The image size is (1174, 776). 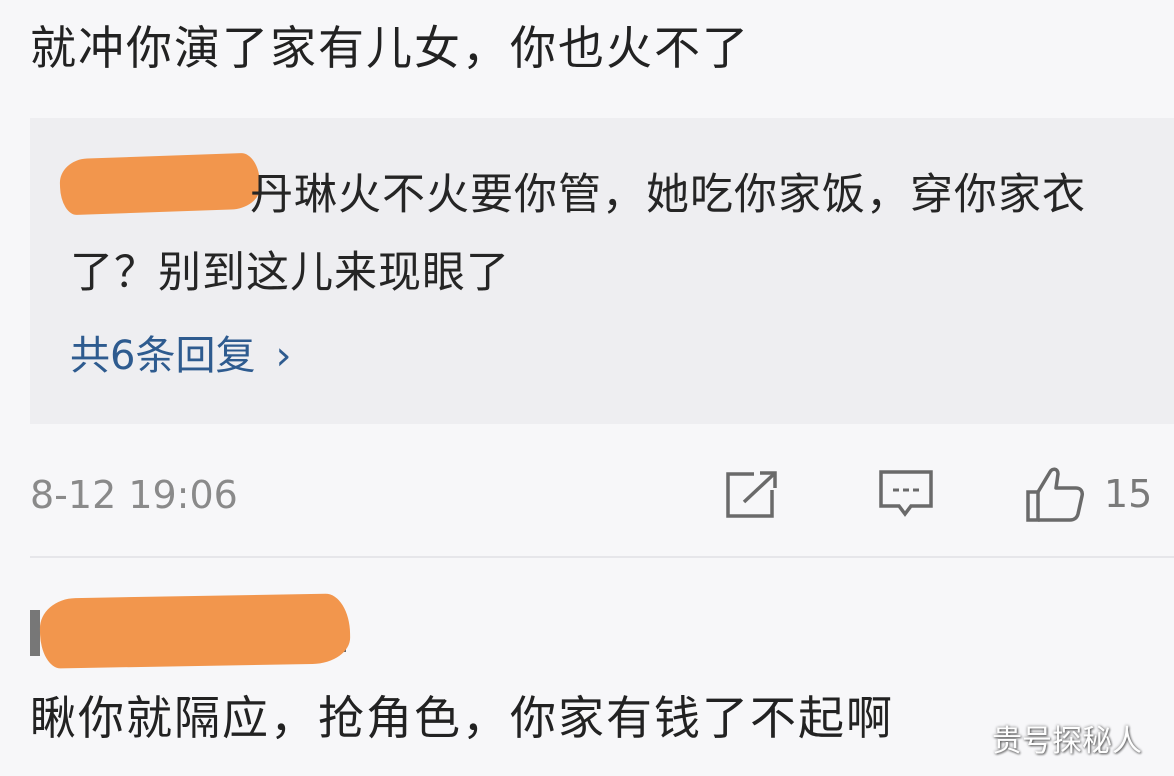 What do you see at coordinates (35, 633) in the screenshot?
I see `username-edge` at bounding box center [35, 633].